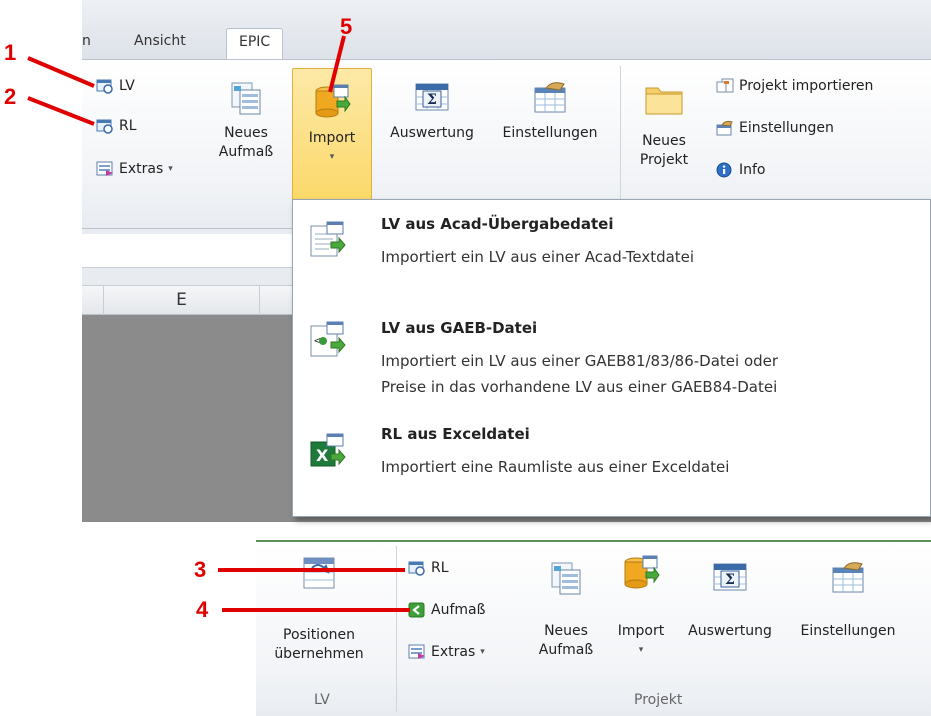  Describe the element at coordinates (10, 52) in the screenshot. I see `annotation-number-1: 1` at that location.